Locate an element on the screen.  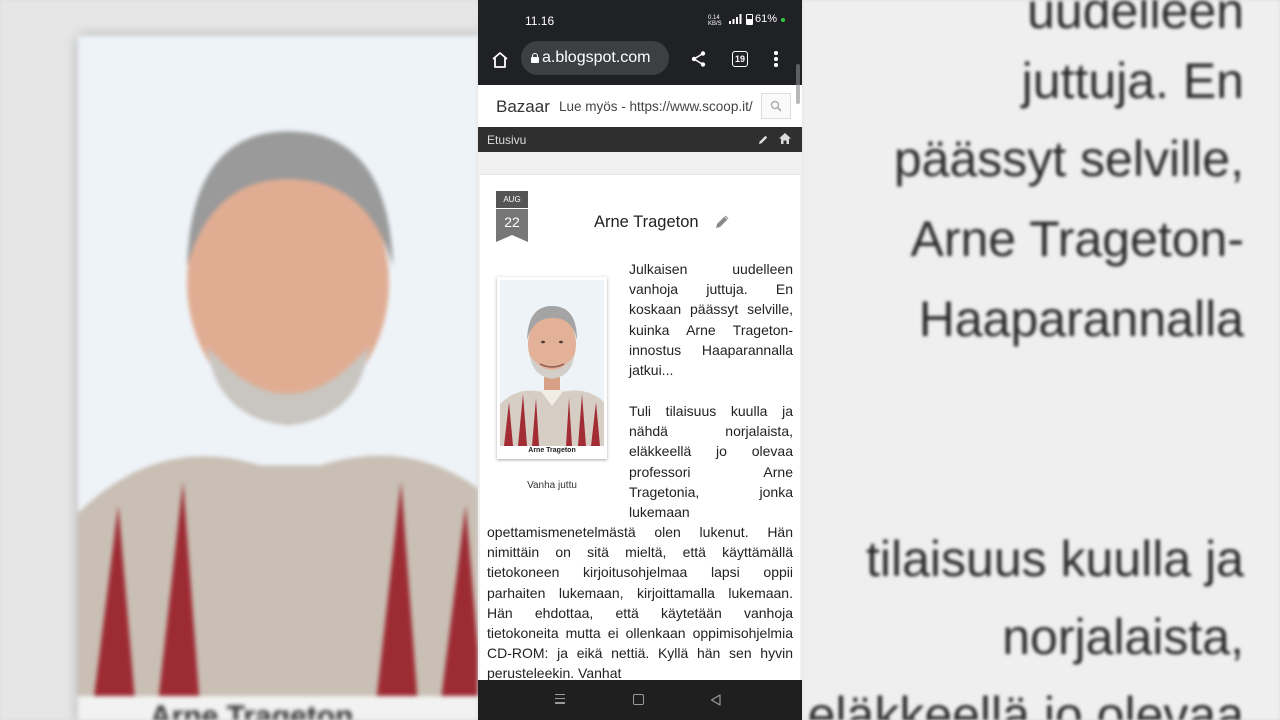
photo-caption: Vanha juttu is located at coordinates (552, 485).